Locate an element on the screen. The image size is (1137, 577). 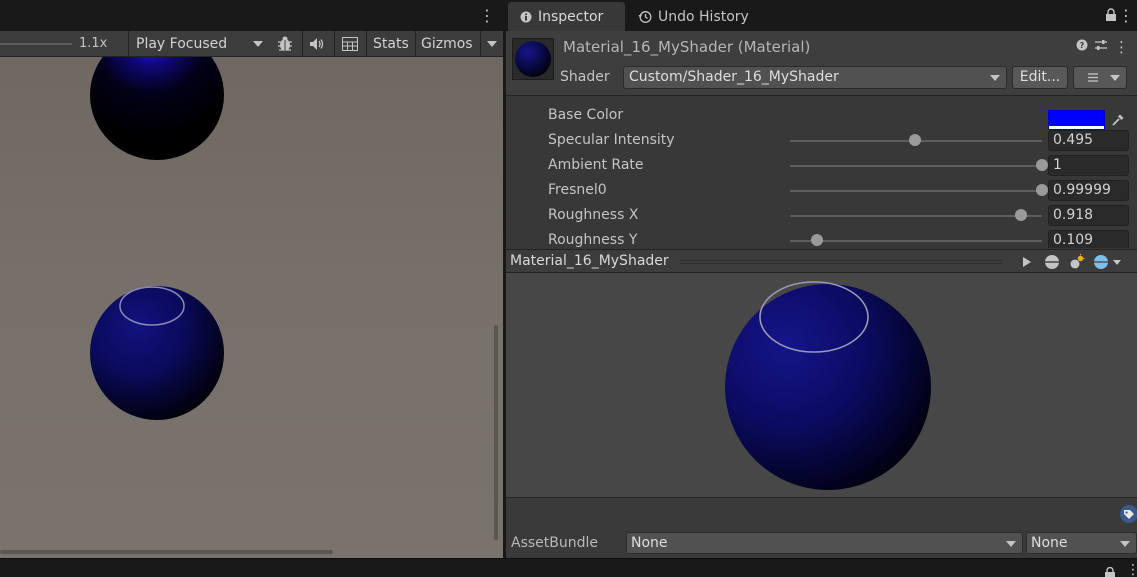
header-icons: ? ⋮ is located at coordinates (1102, 47).